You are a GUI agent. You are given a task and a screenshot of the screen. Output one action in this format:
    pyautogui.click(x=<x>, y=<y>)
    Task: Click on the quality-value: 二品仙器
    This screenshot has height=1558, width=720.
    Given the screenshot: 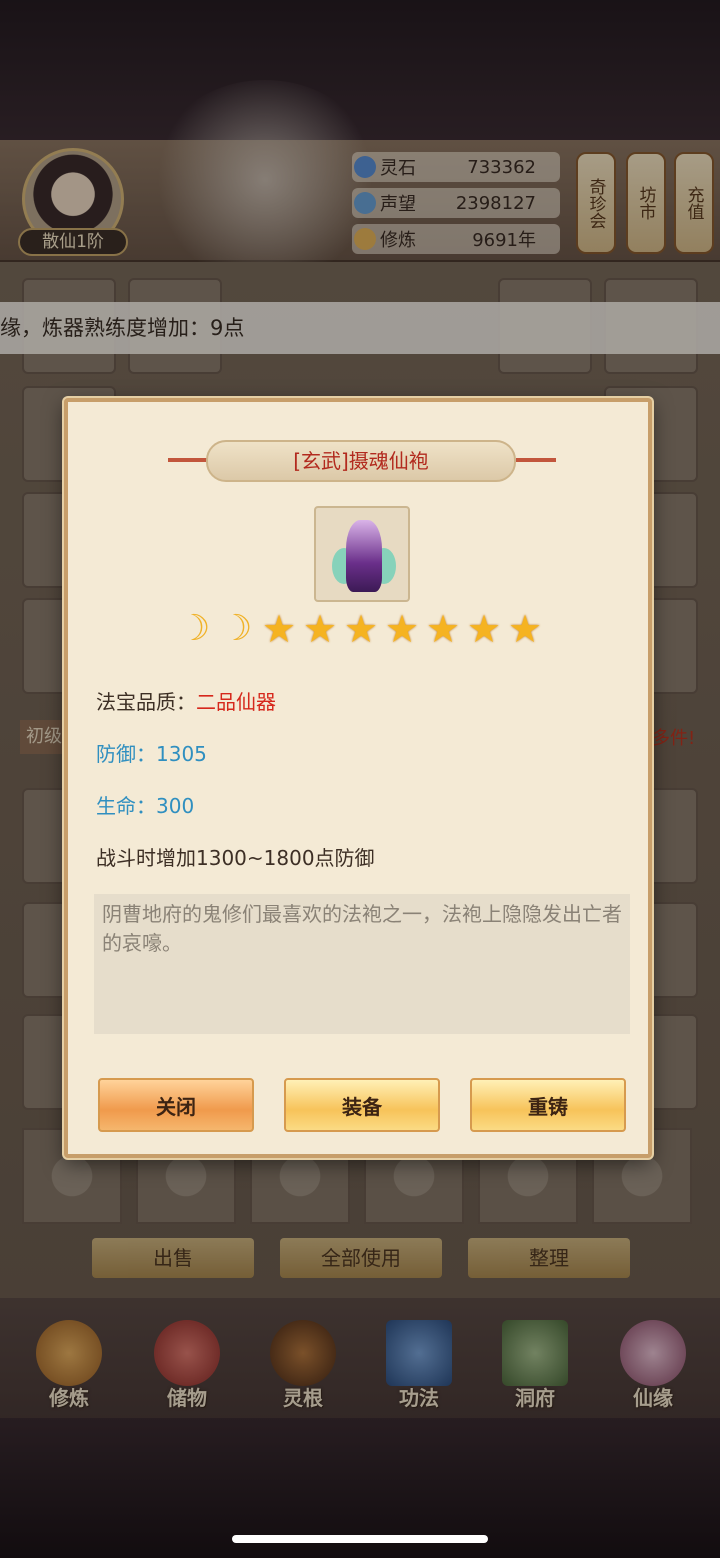 What is the action you would take?
    pyautogui.click(x=236, y=702)
    